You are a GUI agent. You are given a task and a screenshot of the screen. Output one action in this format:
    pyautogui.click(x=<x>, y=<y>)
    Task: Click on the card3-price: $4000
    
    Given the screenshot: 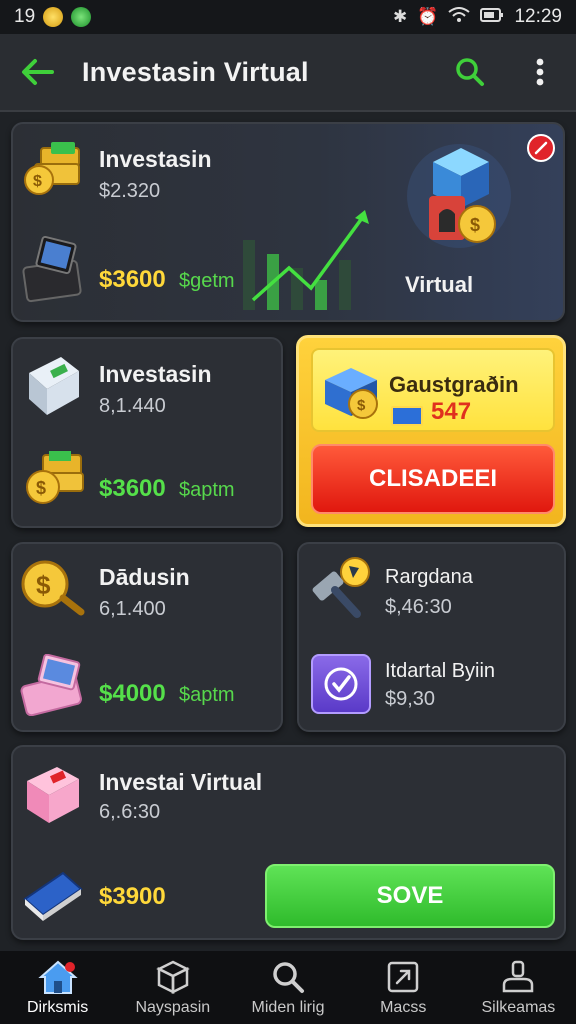 What is the action you would take?
    pyautogui.click(x=132, y=693)
    